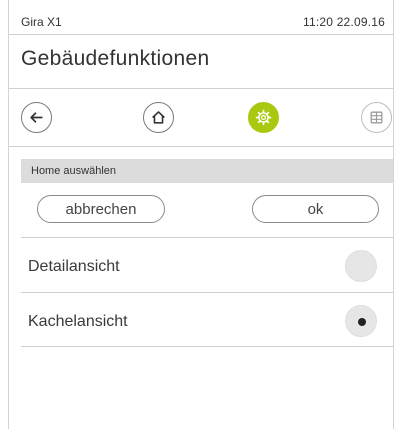 Image resolution: width=401 pixels, height=429 pixels. I want to click on clock-date: 11:20 22.09.16, so click(344, 22).